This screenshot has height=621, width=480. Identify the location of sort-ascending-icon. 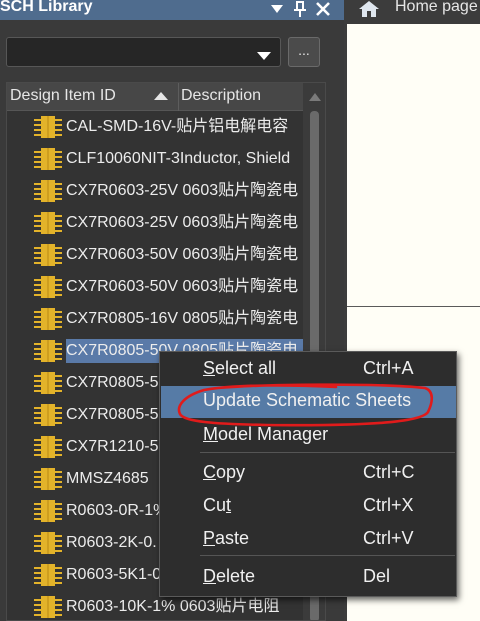
(161, 96).